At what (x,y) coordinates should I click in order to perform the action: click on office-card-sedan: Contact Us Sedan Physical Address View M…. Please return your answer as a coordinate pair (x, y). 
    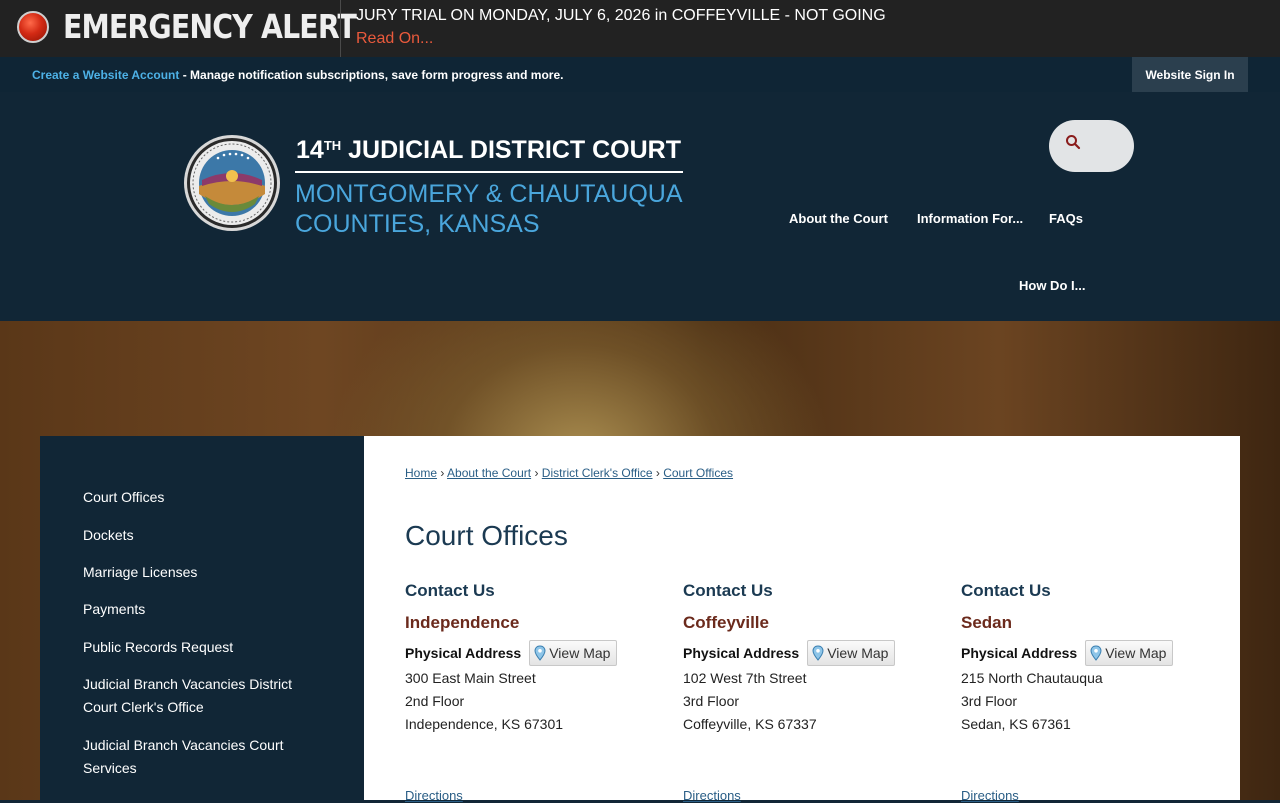
    Looking at the image, I should click on (1091, 658).